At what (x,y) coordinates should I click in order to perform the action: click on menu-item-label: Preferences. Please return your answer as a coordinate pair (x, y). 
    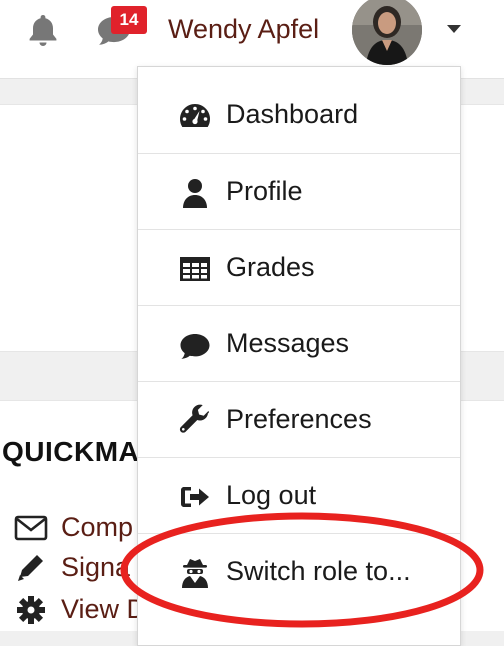
    Looking at the image, I should click on (299, 419).